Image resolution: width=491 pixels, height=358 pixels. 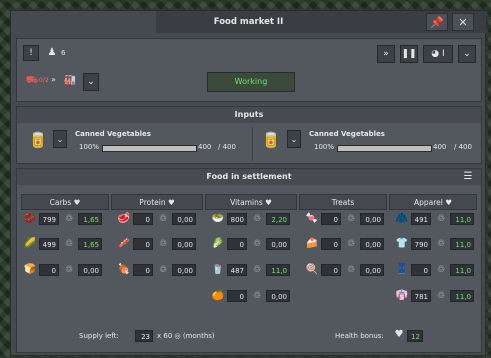 I want to click on pants-icon: 👖, so click(x=402, y=269).